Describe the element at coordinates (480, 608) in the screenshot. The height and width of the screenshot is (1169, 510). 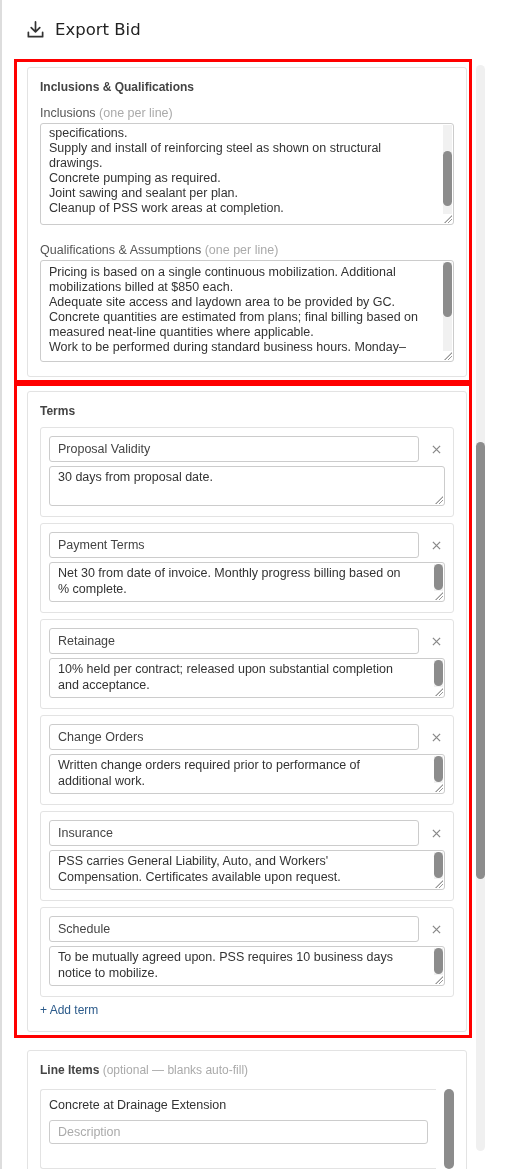
I see `scrollbar` at that location.